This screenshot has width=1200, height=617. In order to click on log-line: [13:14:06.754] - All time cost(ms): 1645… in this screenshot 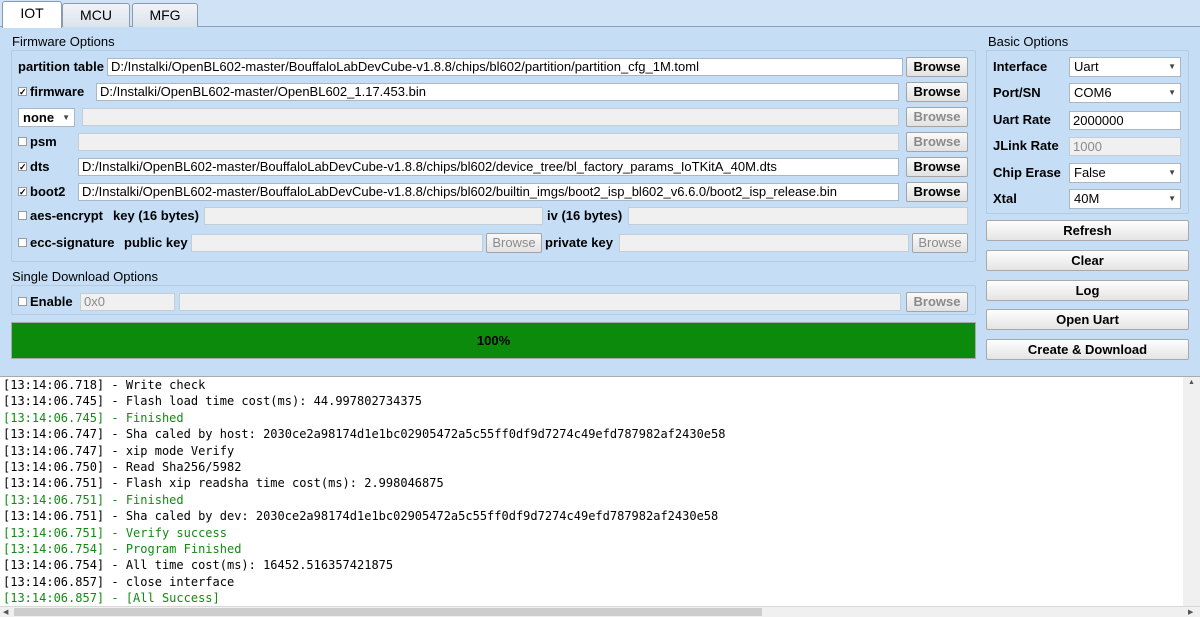, I will do `click(198, 565)`.